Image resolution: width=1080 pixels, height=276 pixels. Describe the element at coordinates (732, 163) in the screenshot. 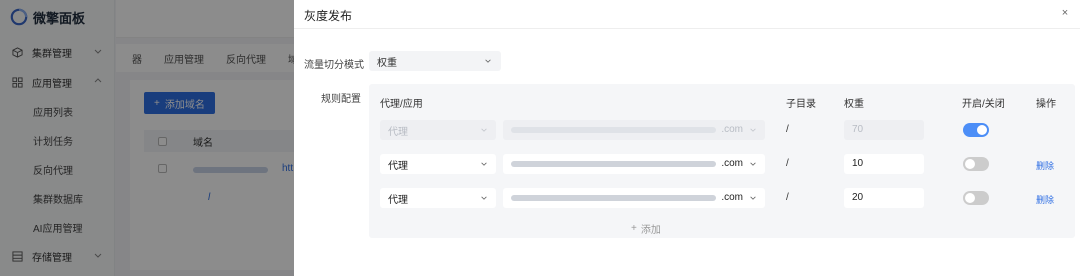

I see `row2-domain-suffix: .com` at that location.